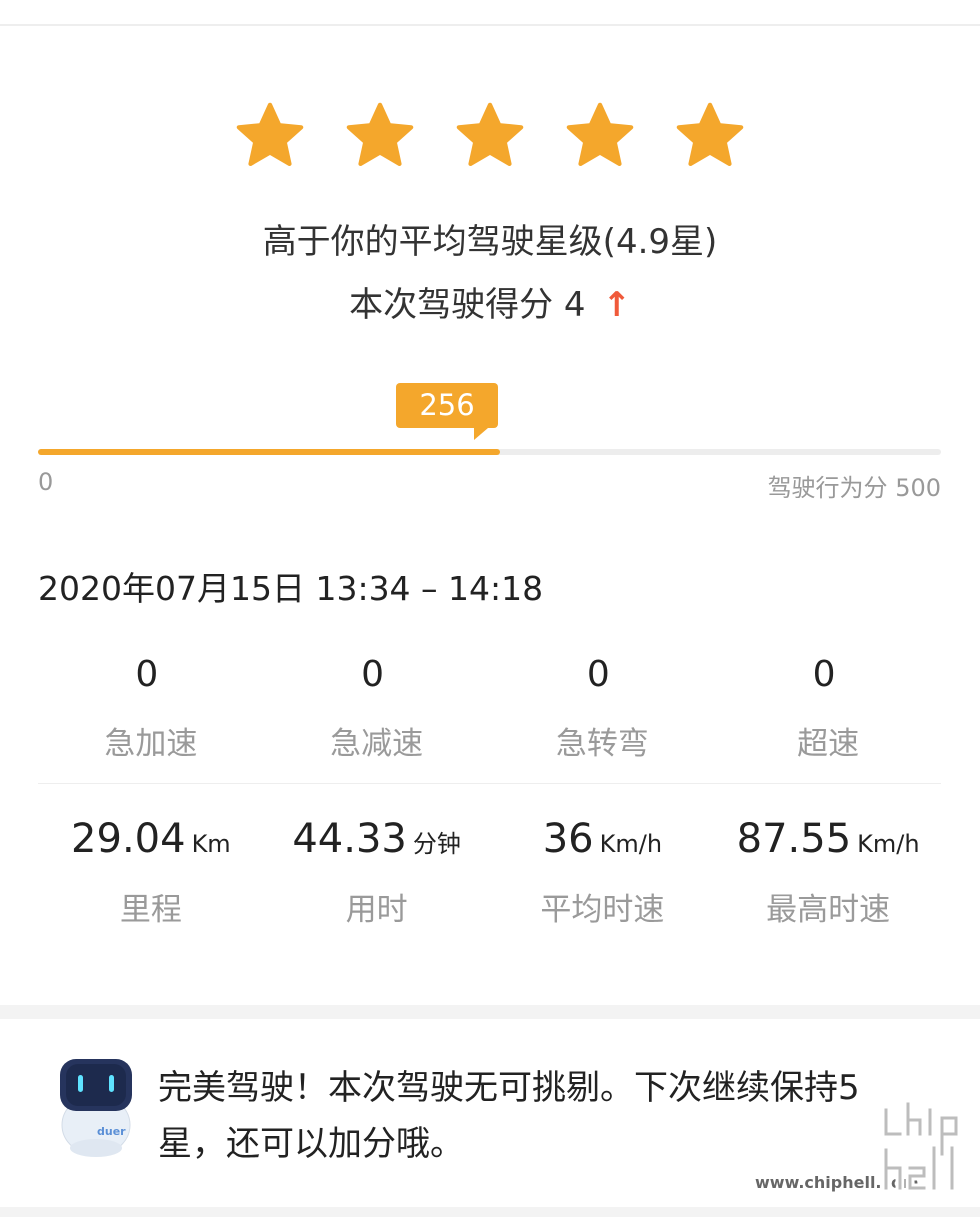  I want to click on top-divider, so click(490, 25).